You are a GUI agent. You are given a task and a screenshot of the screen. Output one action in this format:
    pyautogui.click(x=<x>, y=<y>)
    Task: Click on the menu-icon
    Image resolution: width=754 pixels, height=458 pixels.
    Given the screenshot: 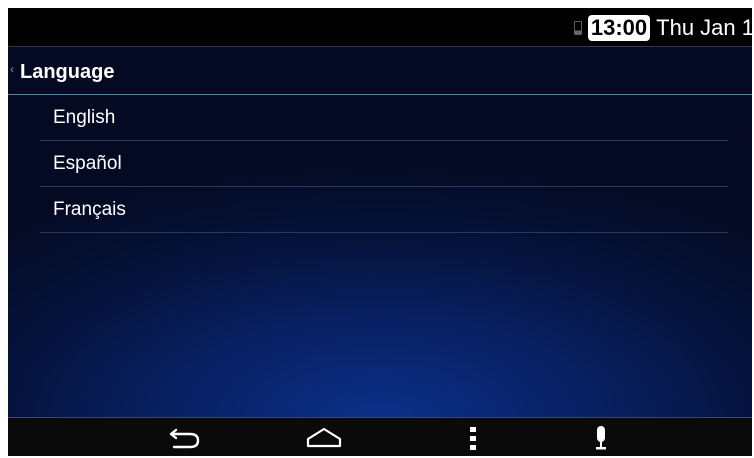 What is the action you would take?
    pyautogui.click(x=473, y=438)
    